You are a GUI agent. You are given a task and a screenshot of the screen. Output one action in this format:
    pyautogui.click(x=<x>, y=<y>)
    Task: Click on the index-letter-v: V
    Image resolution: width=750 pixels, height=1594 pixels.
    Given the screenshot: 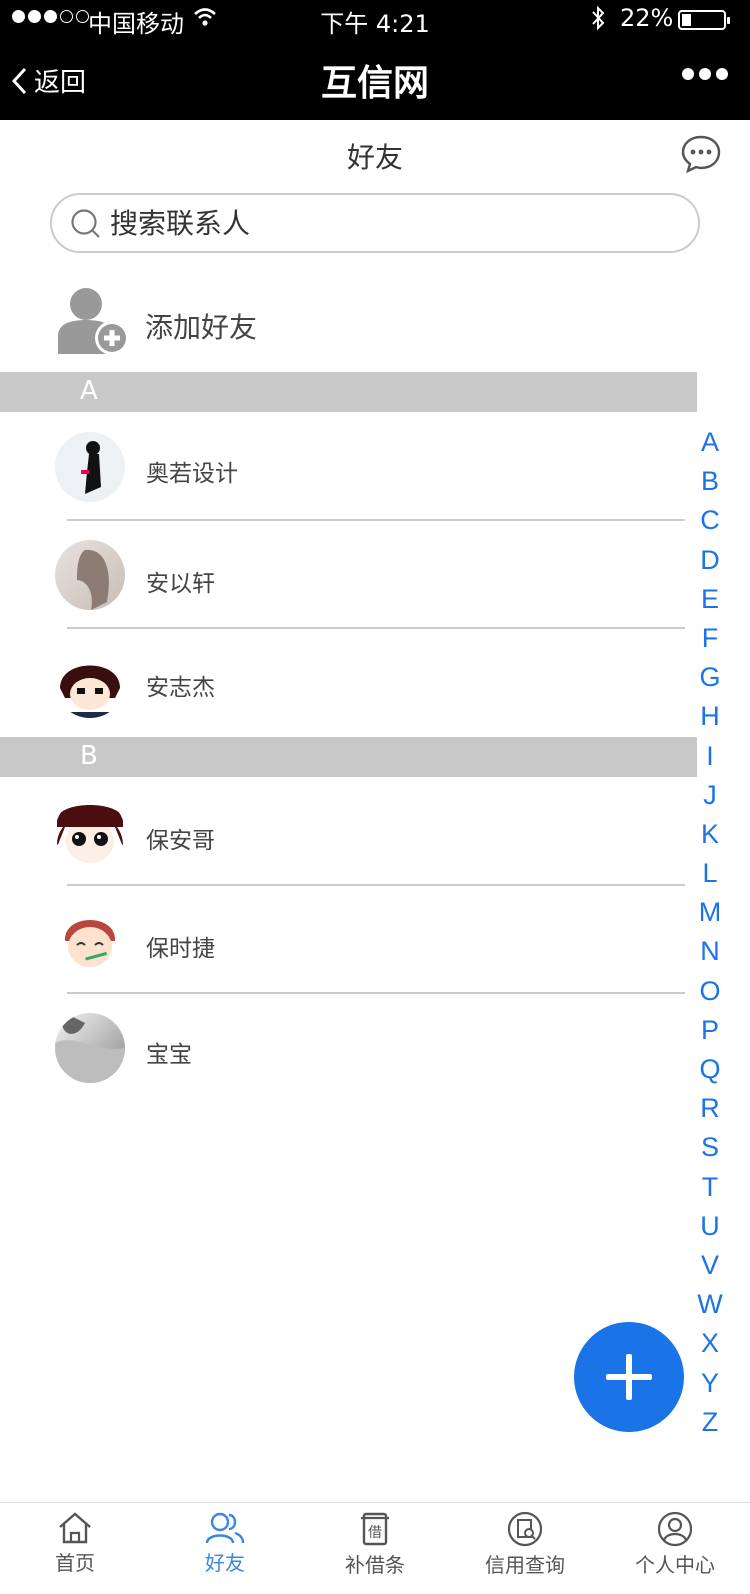 What is the action you would take?
    pyautogui.click(x=710, y=1265)
    